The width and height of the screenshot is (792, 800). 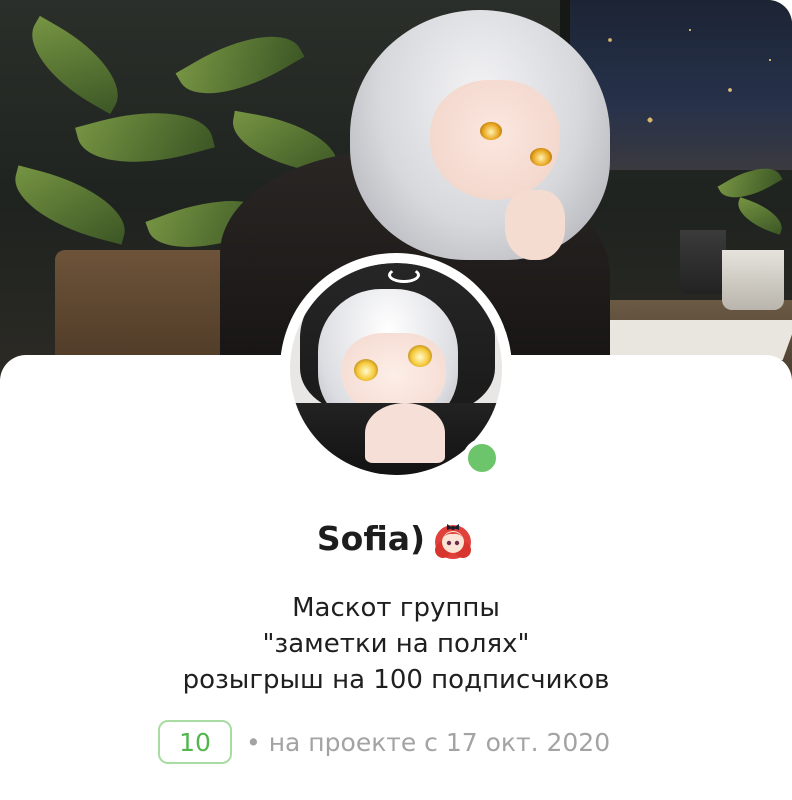 What do you see at coordinates (535, 225) in the screenshot?
I see `cover-girl-hand` at bounding box center [535, 225].